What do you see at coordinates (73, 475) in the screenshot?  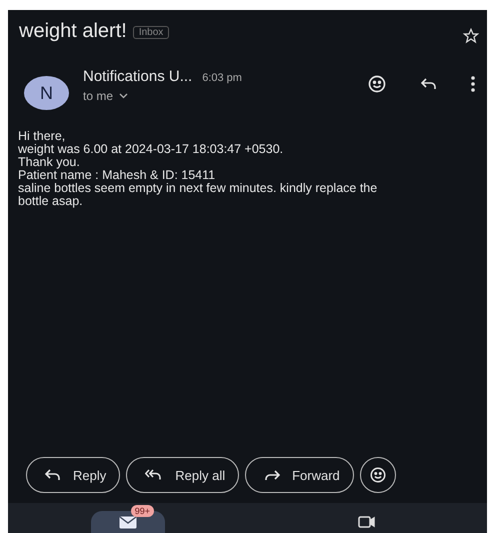 I see `reply-button: Reply` at bounding box center [73, 475].